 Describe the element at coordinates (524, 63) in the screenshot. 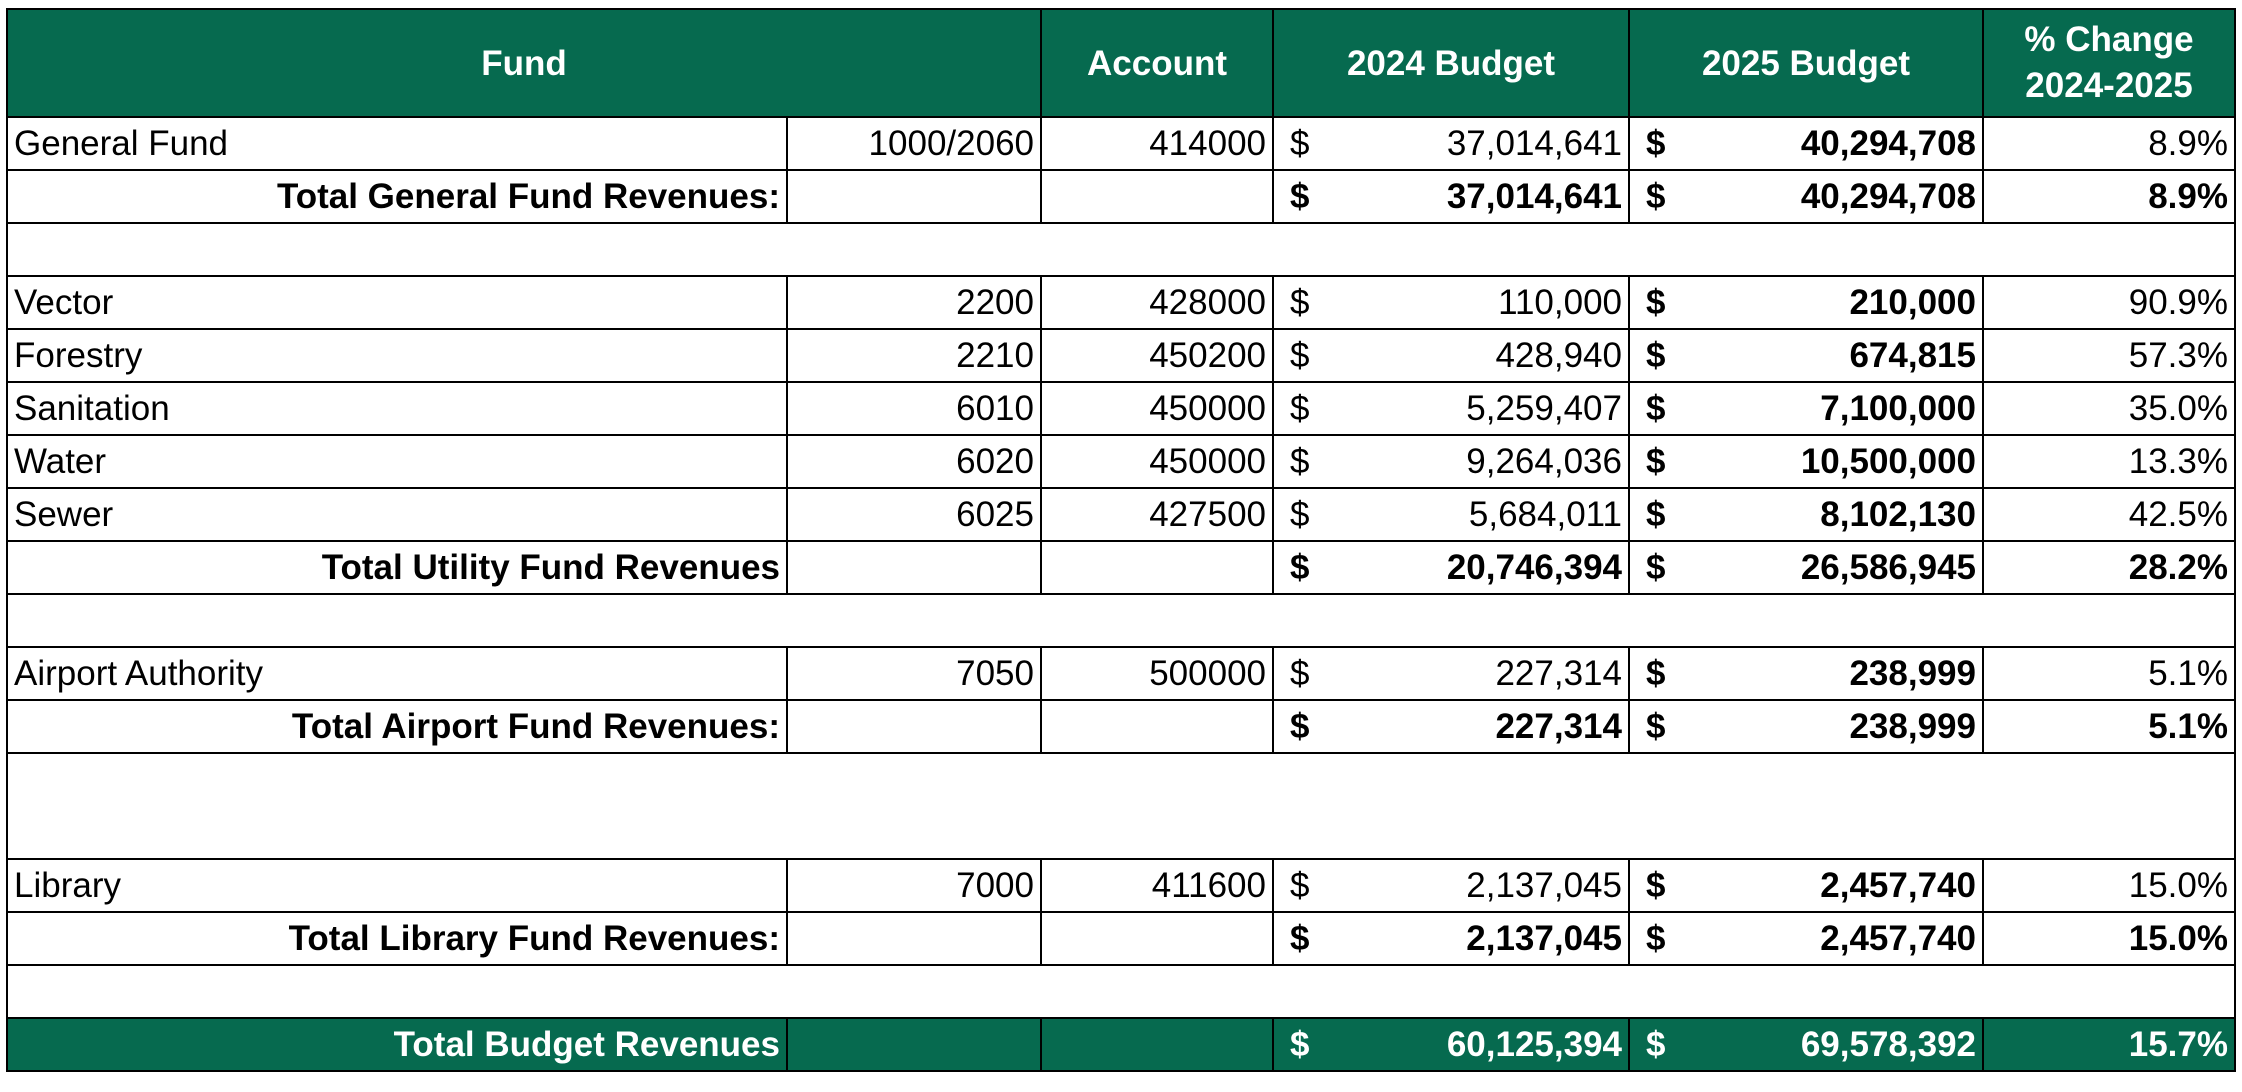

I see `header-fund: Fund` at that location.